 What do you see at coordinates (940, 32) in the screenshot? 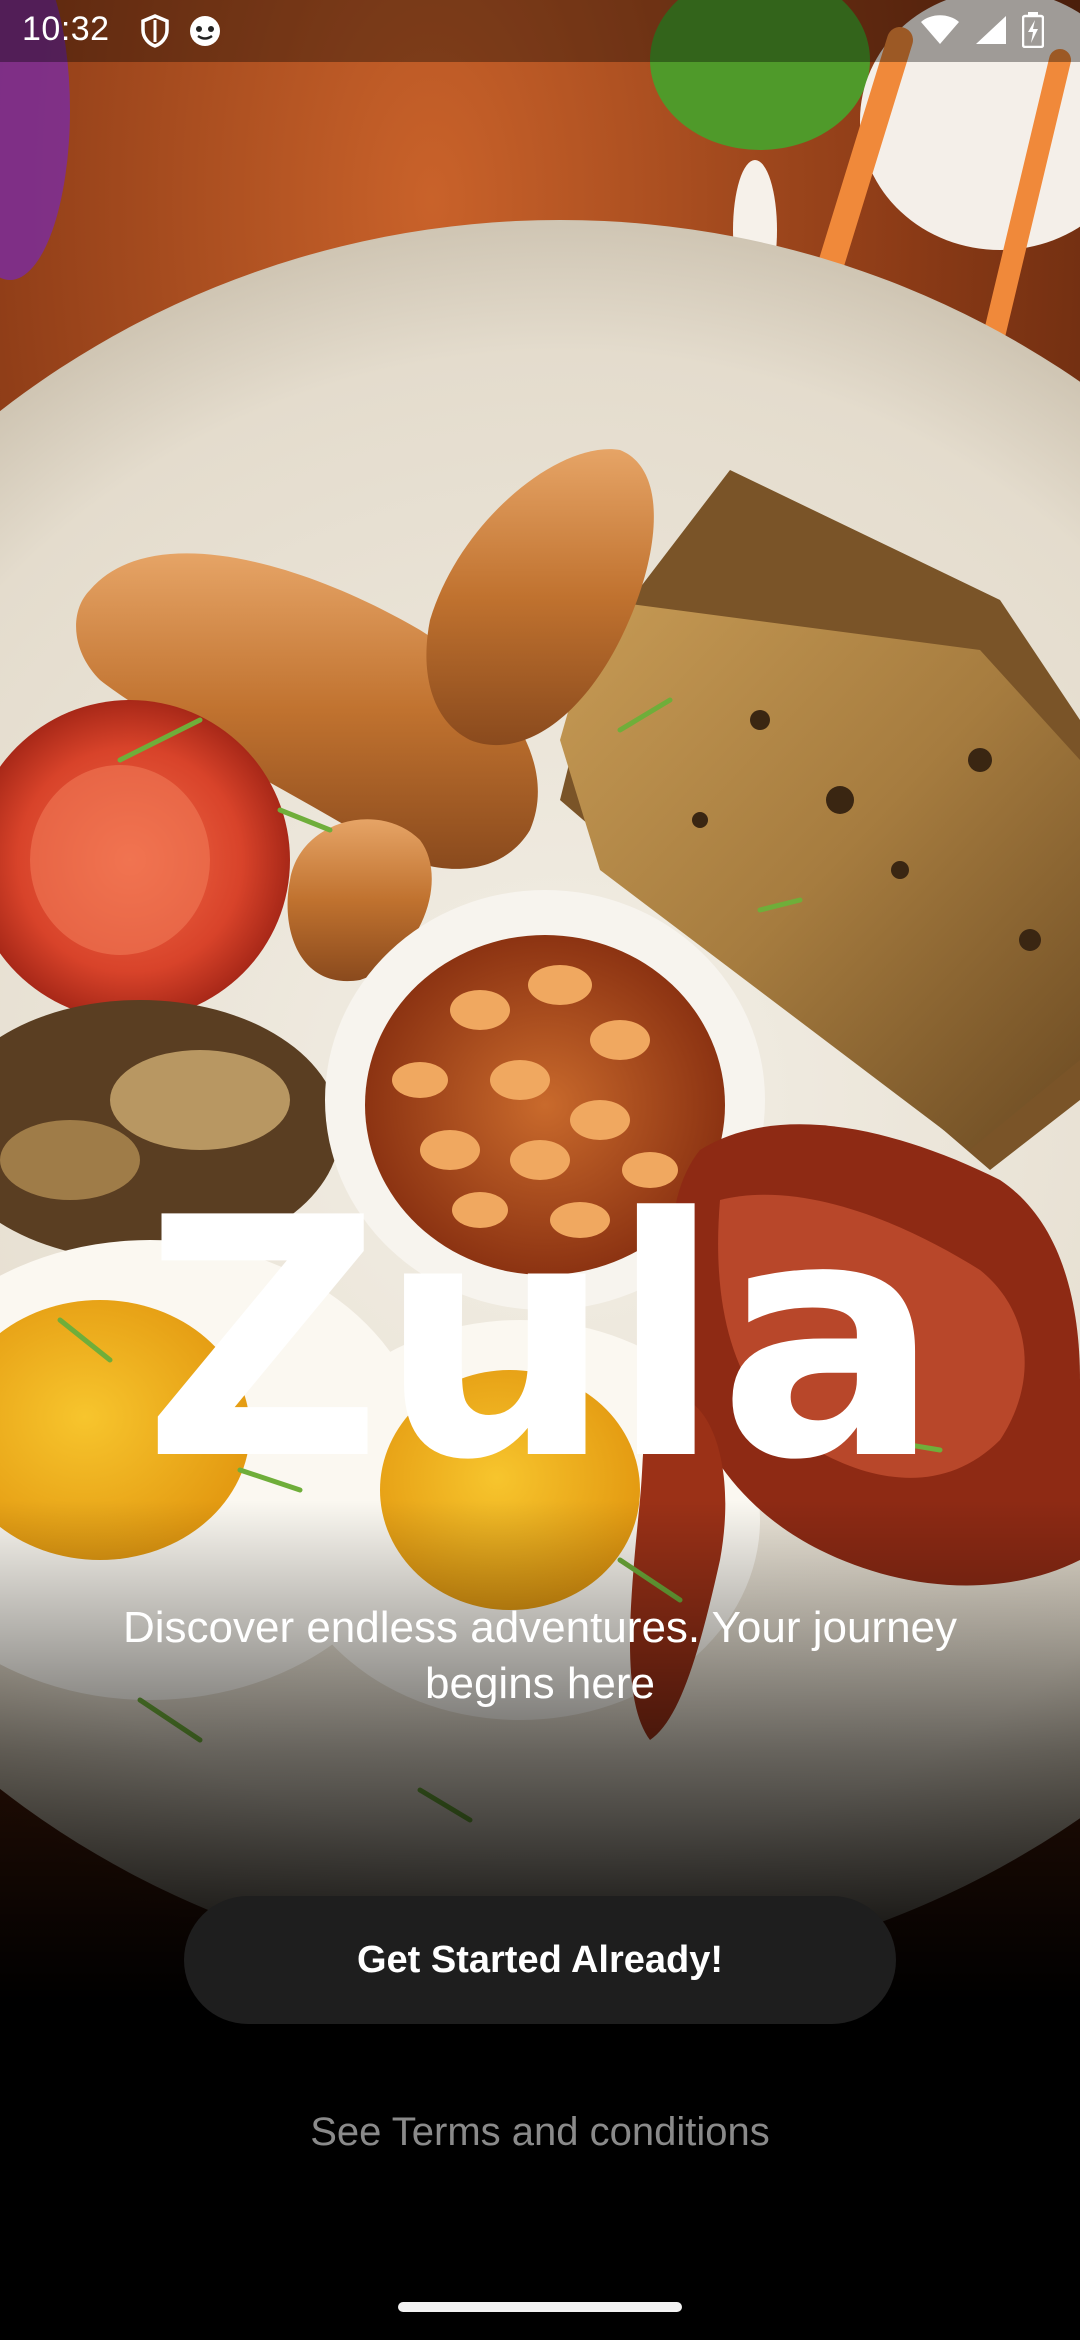
I see `wifi-icon` at bounding box center [940, 32].